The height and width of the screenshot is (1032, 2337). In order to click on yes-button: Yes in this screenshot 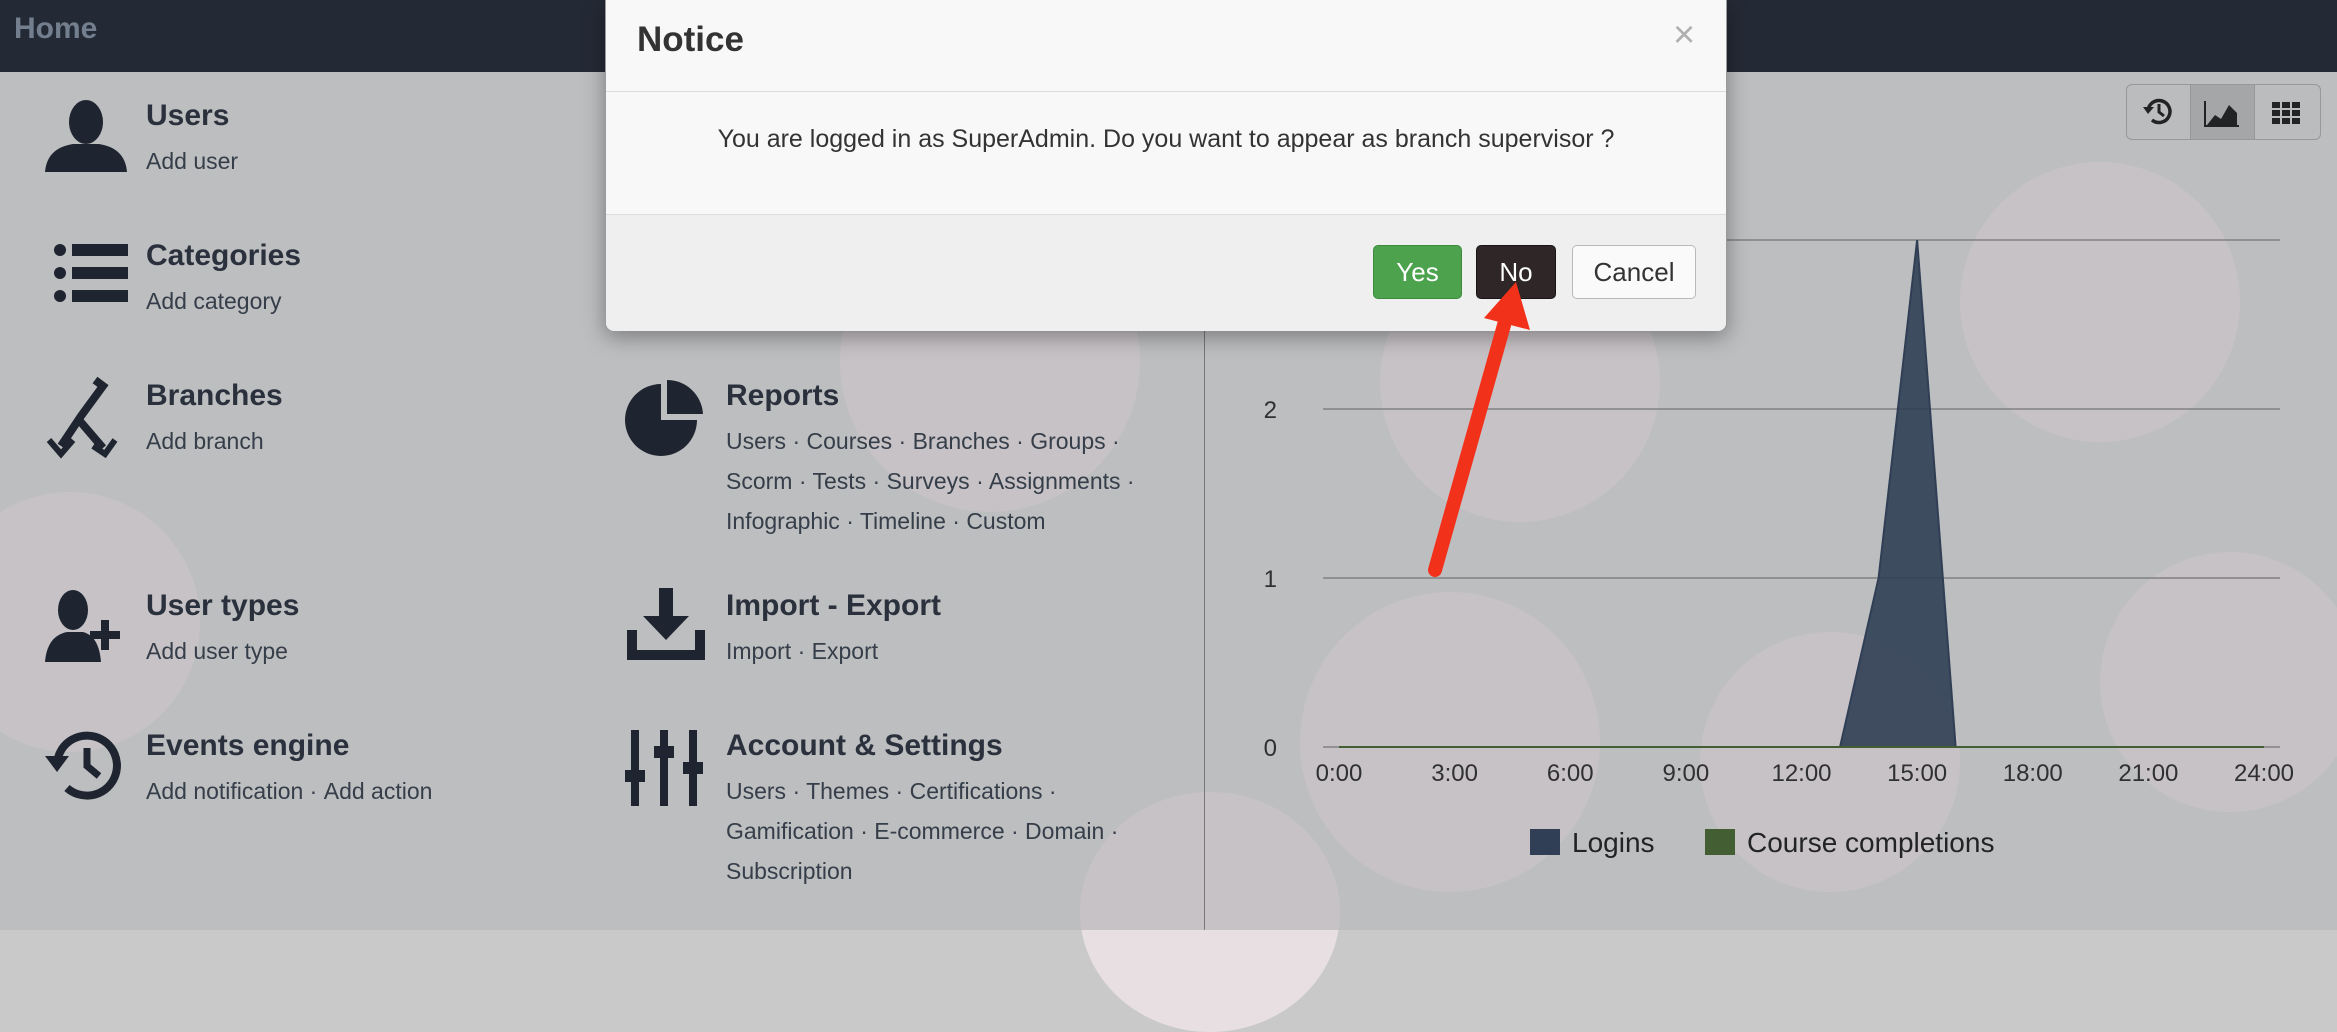, I will do `click(1417, 272)`.